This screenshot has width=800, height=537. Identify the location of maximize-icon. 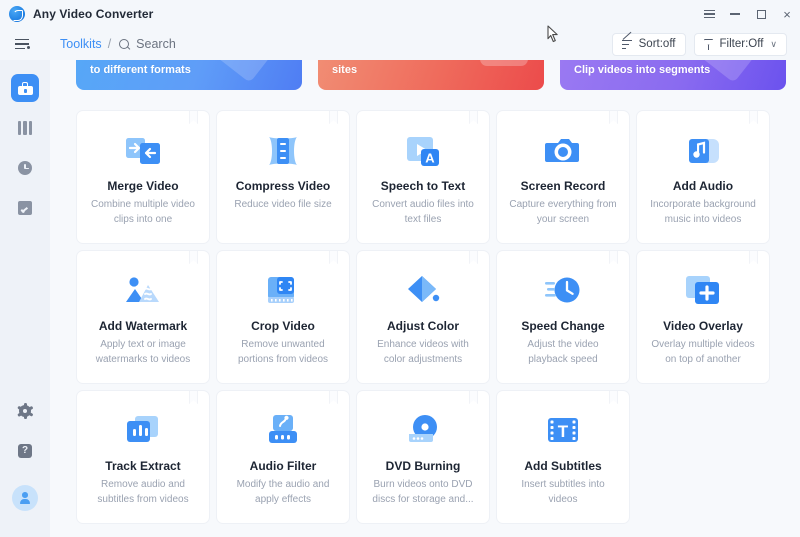
(761, 14).